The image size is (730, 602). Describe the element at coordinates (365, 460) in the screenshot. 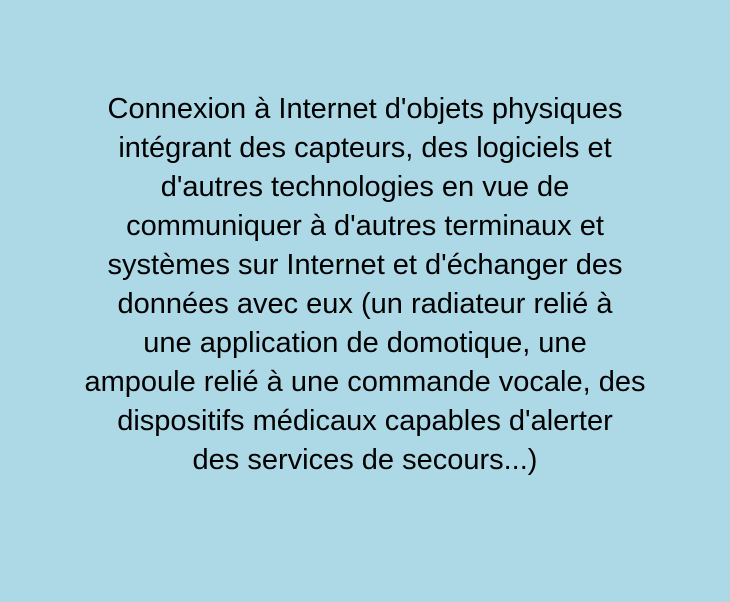

I see `definition-line: des services de secours...)` at that location.